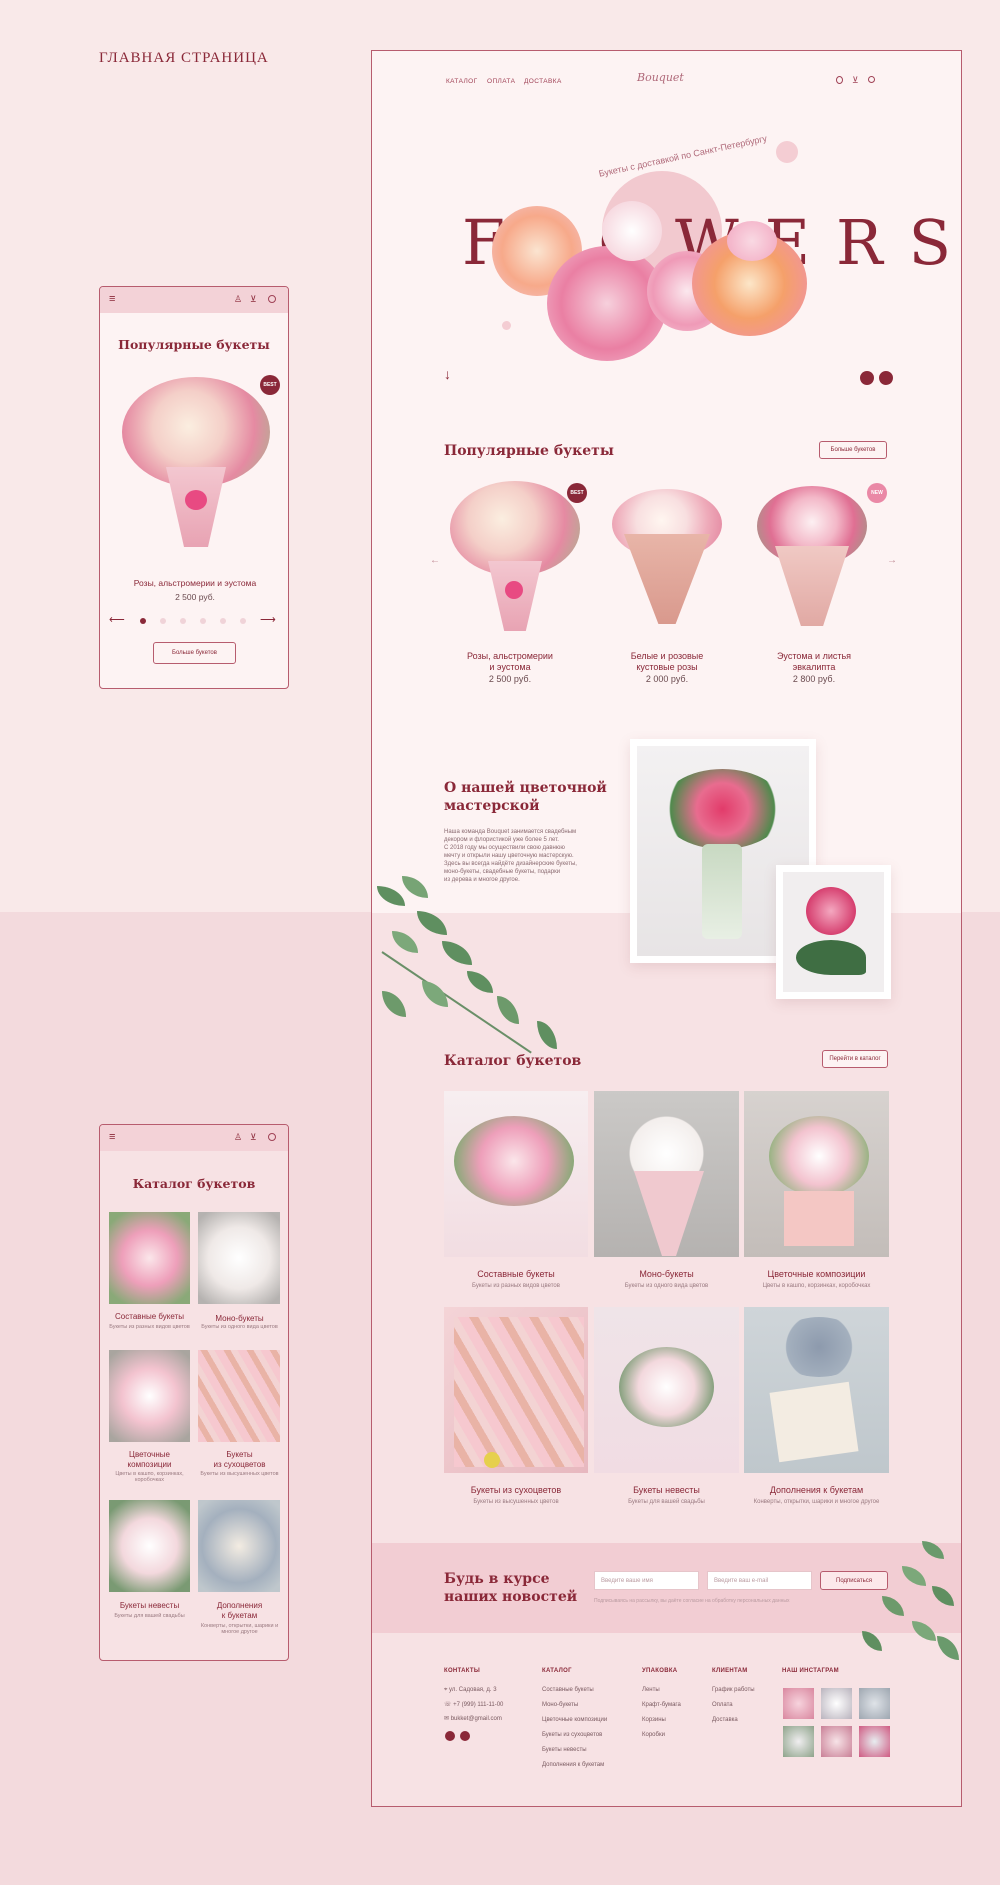 The height and width of the screenshot is (1885, 1000). Describe the element at coordinates (660, 77) in the screenshot. I see `brand-logo: Bouquet` at that location.